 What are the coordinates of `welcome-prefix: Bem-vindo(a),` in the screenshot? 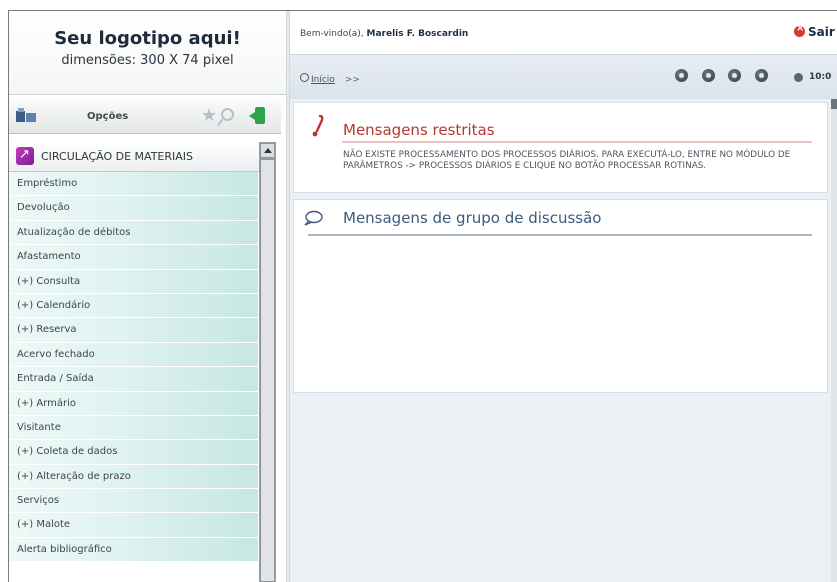 It's located at (332, 34).